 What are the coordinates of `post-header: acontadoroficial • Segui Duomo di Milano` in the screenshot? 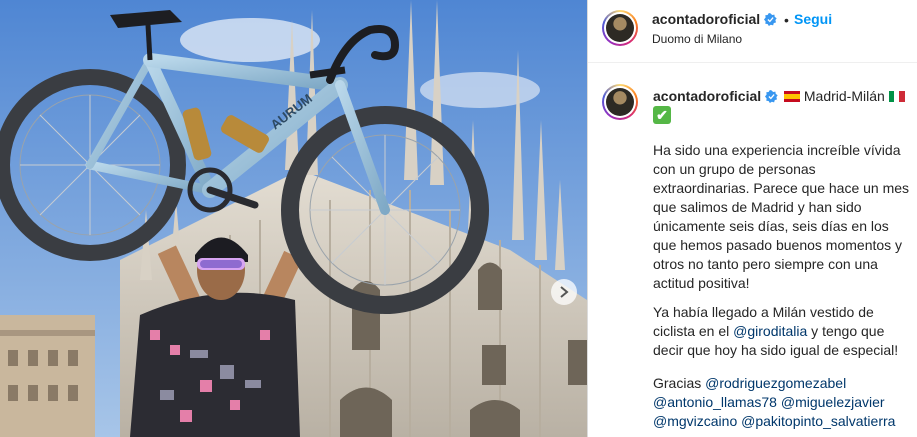 It's located at (752, 31).